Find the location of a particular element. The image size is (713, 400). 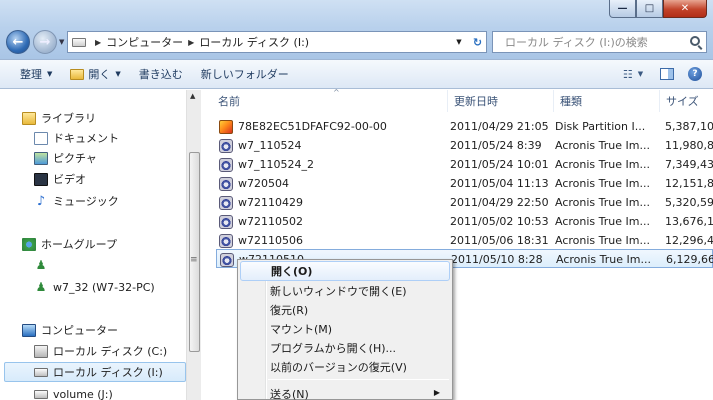

sidebar-item-videos: ビデオ is located at coordinates (60, 179).